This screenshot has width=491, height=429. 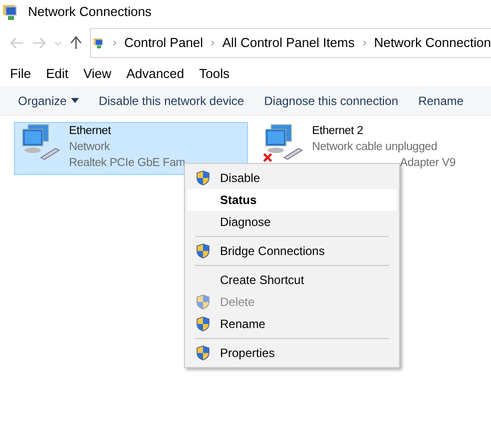 I want to click on menu-item: File, so click(x=20, y=74).